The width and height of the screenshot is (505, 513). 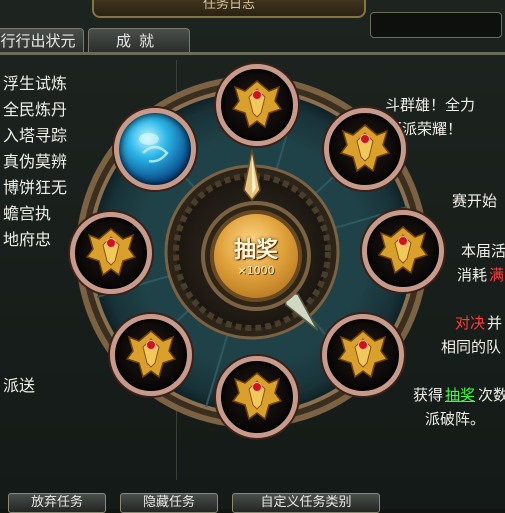 What do you see at coordinates (27, 238) in the screenshot?
I see `quest-list-item: 地府忠` at bounding box center [27, 238].